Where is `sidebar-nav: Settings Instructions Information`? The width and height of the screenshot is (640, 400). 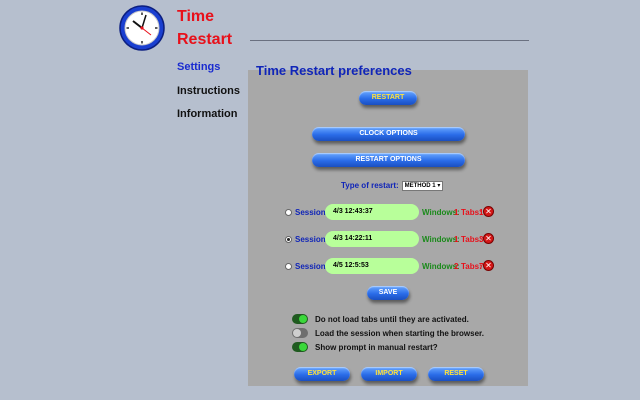 sidebar-nav: Settings Instructions Information is located at coordinates (208, 95).